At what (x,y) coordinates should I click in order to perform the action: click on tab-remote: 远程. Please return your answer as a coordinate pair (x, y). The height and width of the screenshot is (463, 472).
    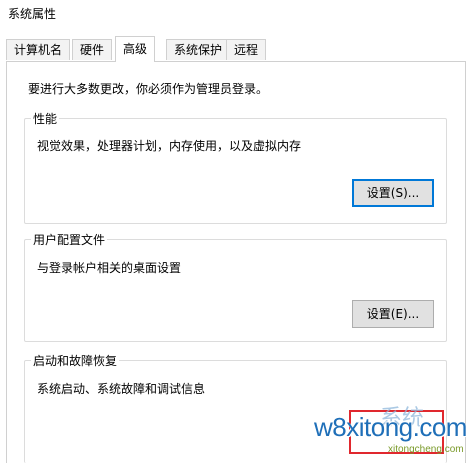
    Looking at the image, I should click on (246, 49).